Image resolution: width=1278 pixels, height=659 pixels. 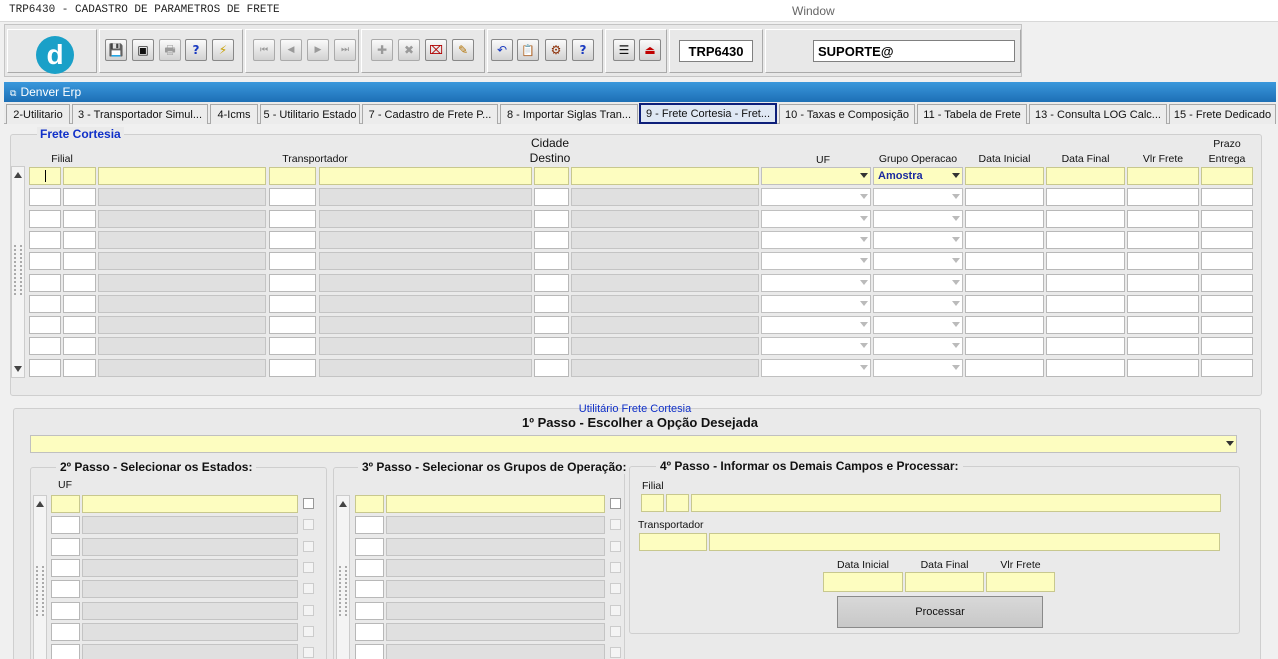 What do you see at coordinates (291, 50) in the screenshot?
I see `previous-record-icon: ◀` at bounding box center [291, 50].